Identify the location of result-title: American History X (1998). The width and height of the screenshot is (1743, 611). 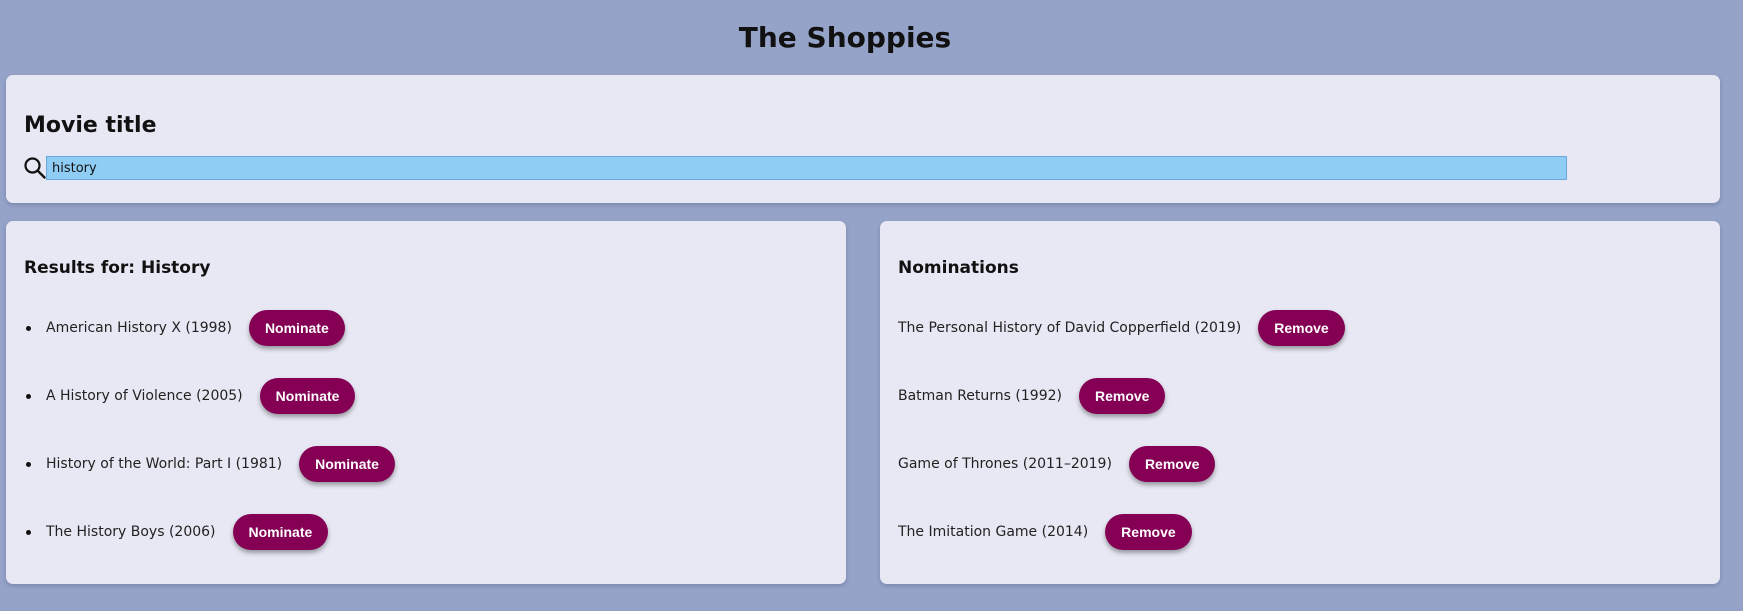
(139, 328).